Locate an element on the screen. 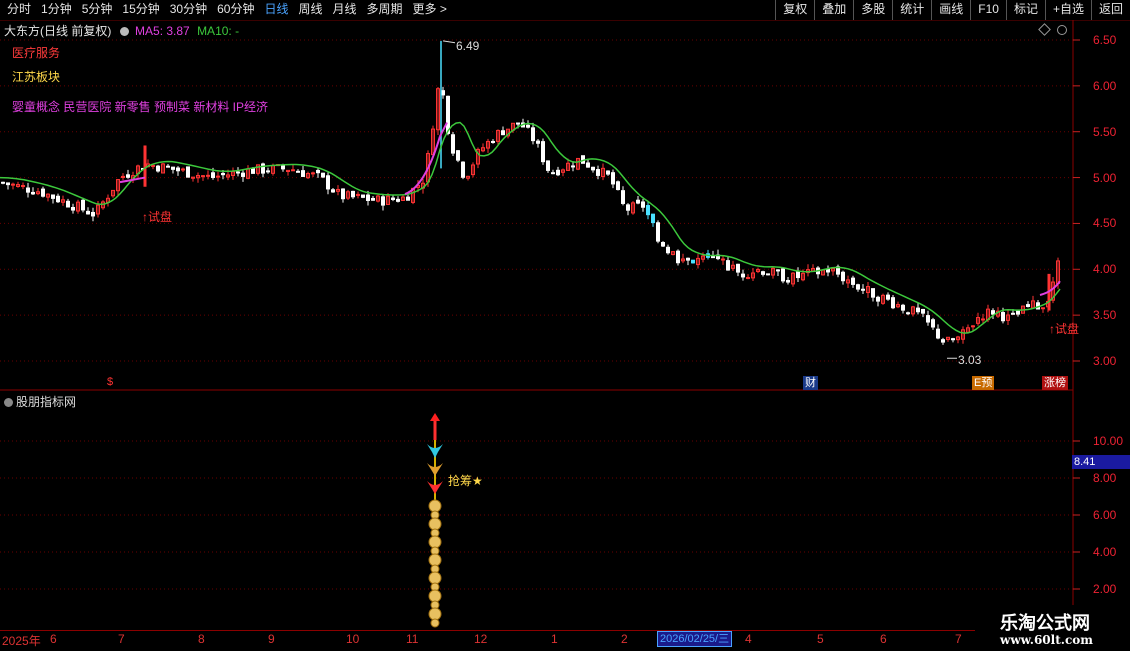 The width and height of the screenshot is (1130, 651). grab-chips-label: 抢筹★ is located at coordinates (465, 481).